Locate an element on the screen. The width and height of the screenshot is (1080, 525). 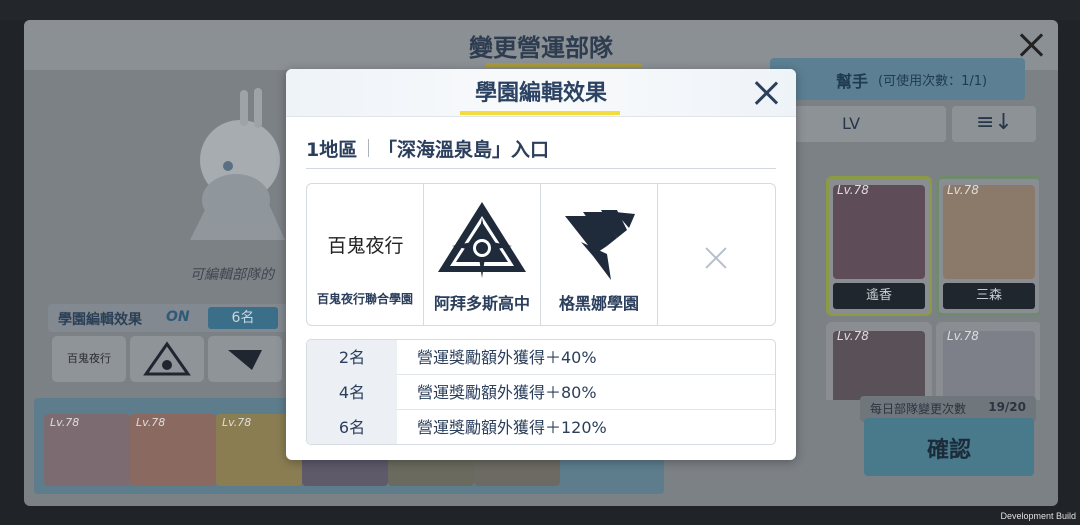
bonus-row: 6名 營運獎勵額外獲得＋120% is located at coordinates (541, 427).